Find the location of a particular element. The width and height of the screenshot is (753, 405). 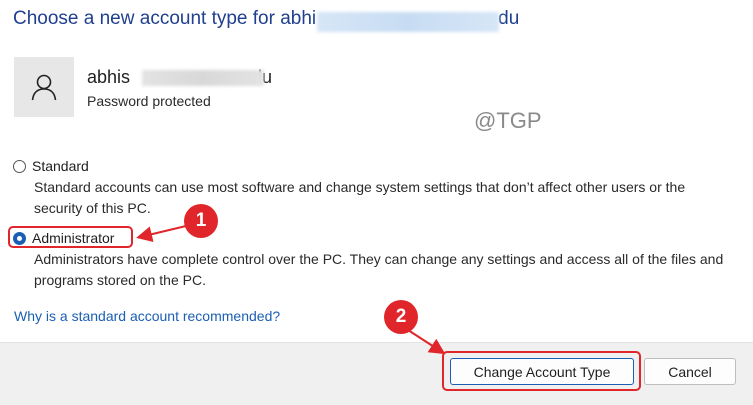

standard-option: Standard is located at coordinates (51, 166).